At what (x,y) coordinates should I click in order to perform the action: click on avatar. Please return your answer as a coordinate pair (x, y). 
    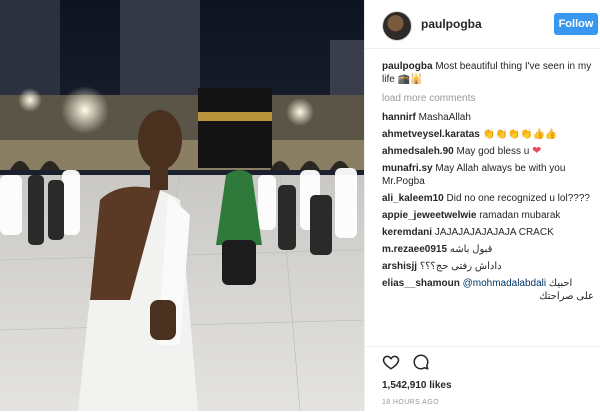
    Looking at the image, I should click on (397, 26).